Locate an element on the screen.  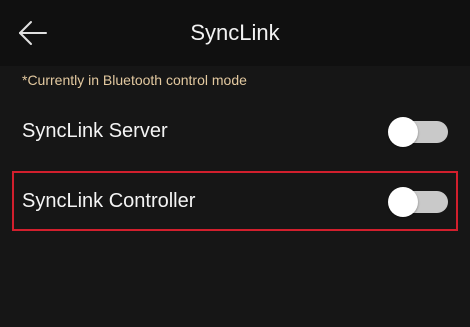
synclink-server-toggle is located at coordinates (419, 132).